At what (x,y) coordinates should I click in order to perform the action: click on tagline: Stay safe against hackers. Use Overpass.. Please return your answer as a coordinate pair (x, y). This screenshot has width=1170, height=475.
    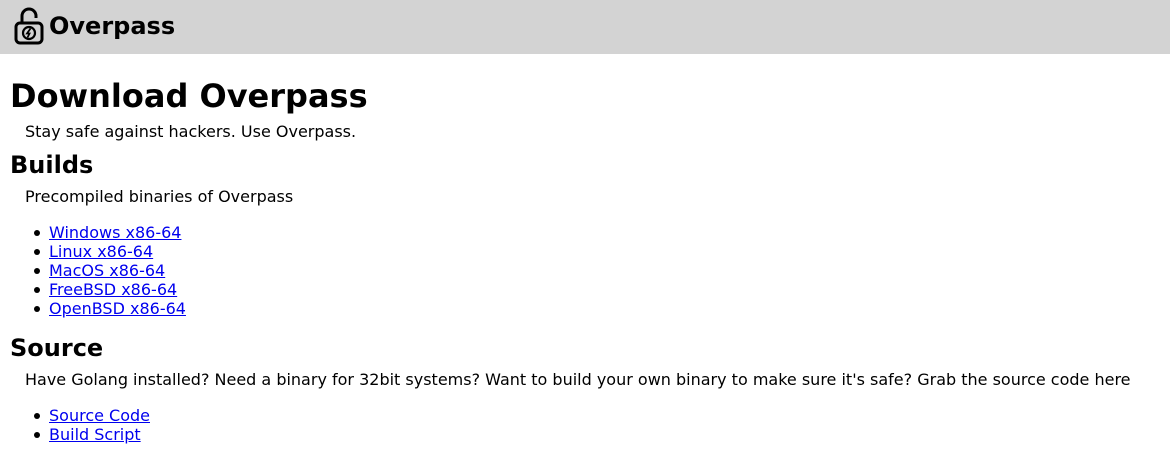
    Looking at the image, I should click on (191, 131).